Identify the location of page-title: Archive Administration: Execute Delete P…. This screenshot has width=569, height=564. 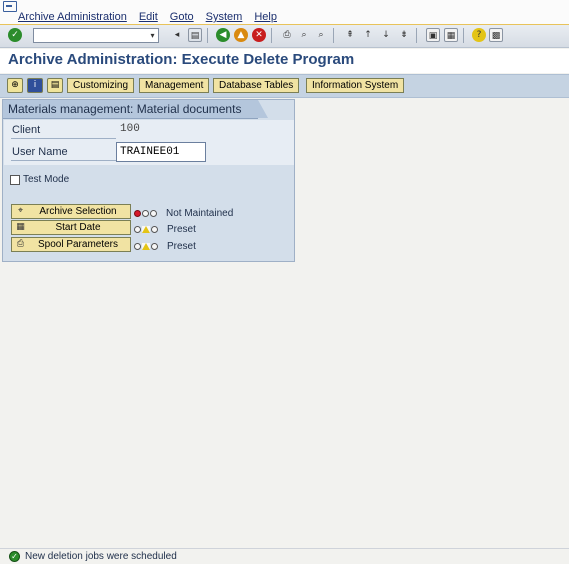
(181, 59).